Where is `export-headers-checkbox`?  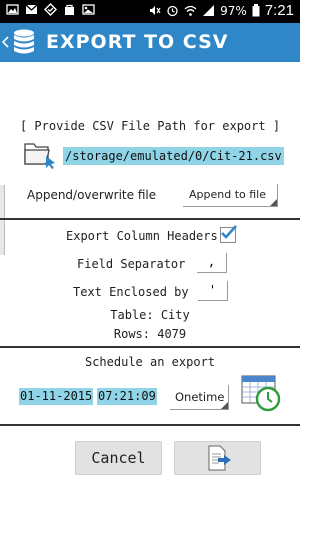 export-headers-checkbox is located at coordinates (228, 234).